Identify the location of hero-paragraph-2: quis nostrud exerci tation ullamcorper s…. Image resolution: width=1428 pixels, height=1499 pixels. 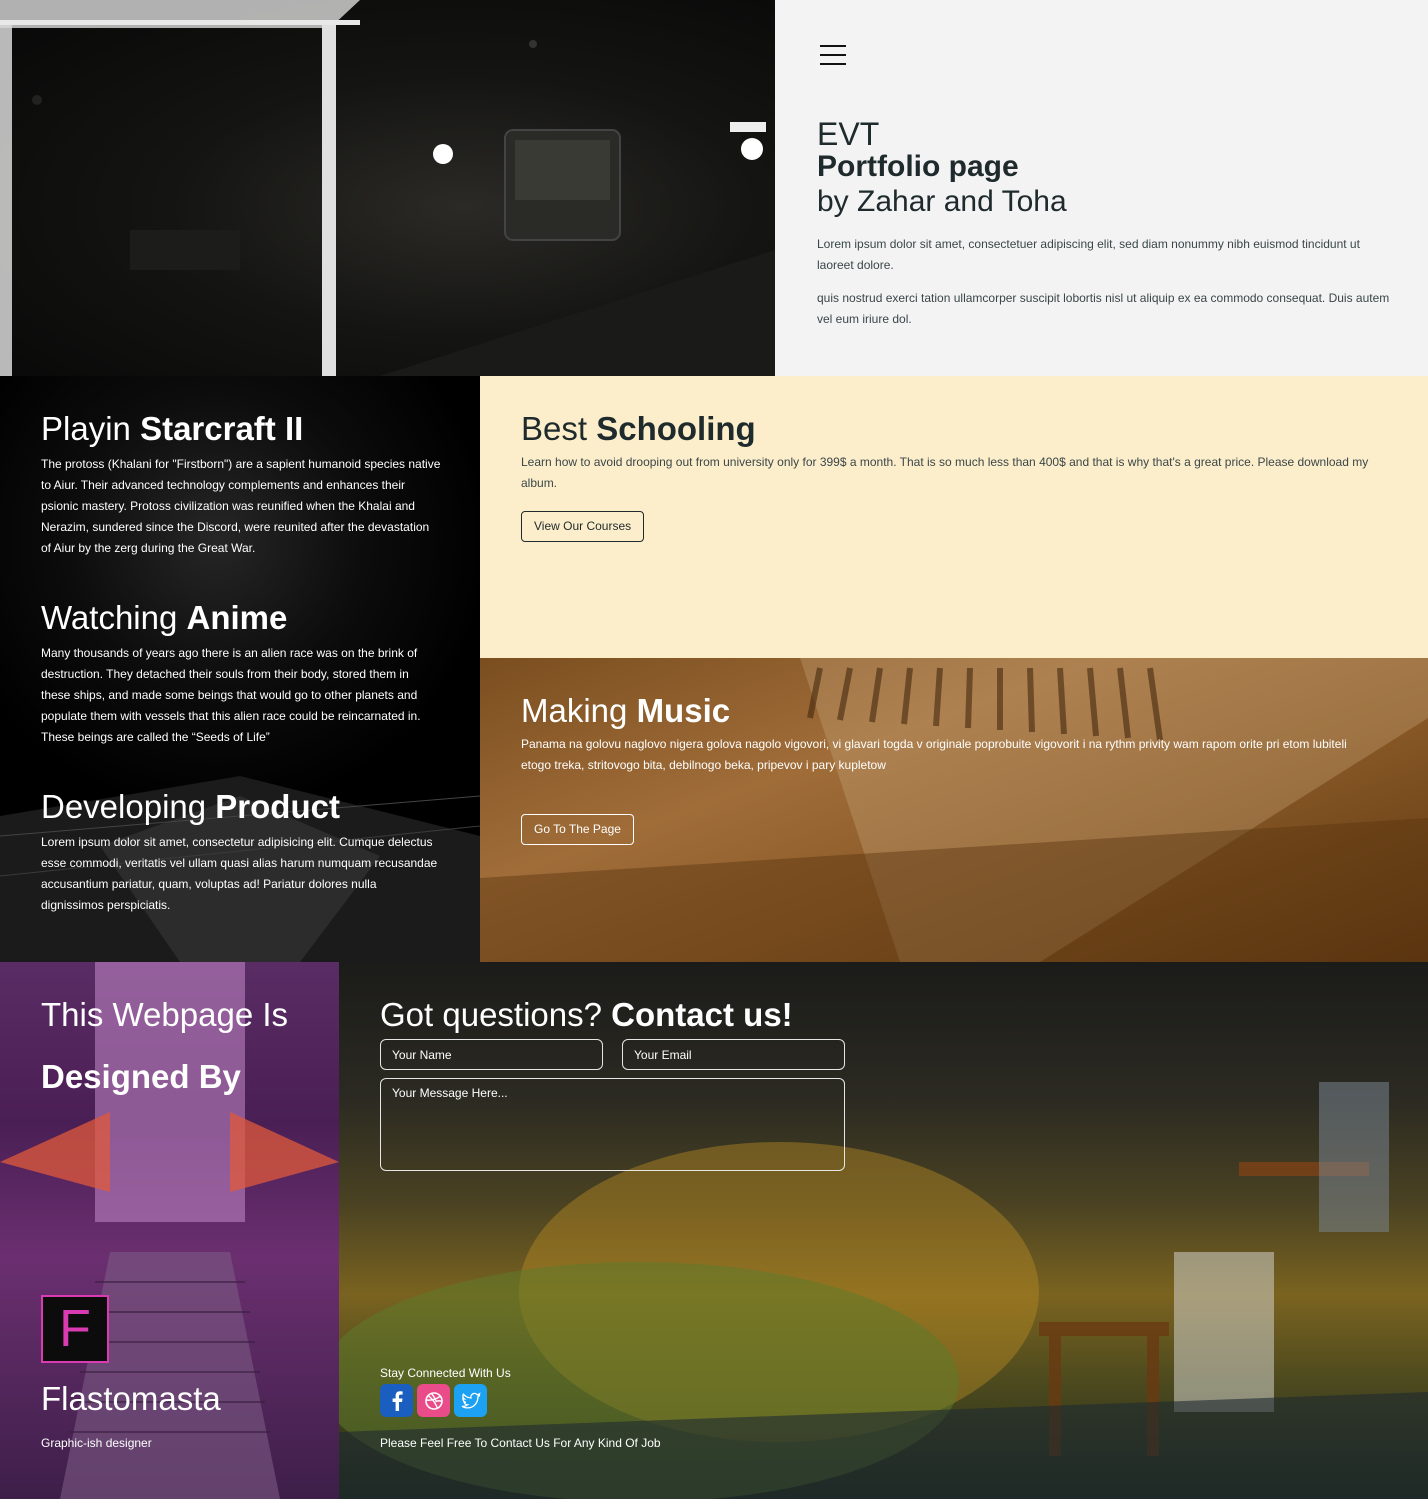
(1103, 308).